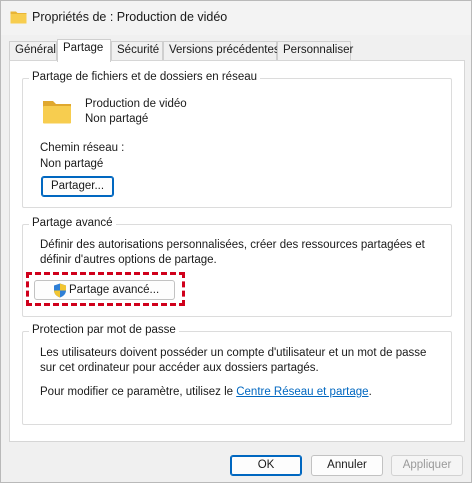  What do you see at coordinates (60, 290) in the screenshot?
I see `uac-shield-icon` at bounding box center [60, 290].